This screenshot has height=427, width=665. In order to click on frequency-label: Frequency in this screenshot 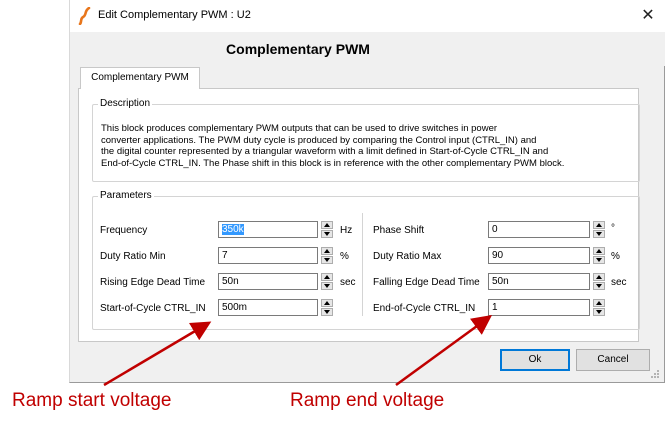, I will do `click(124, 230)`.